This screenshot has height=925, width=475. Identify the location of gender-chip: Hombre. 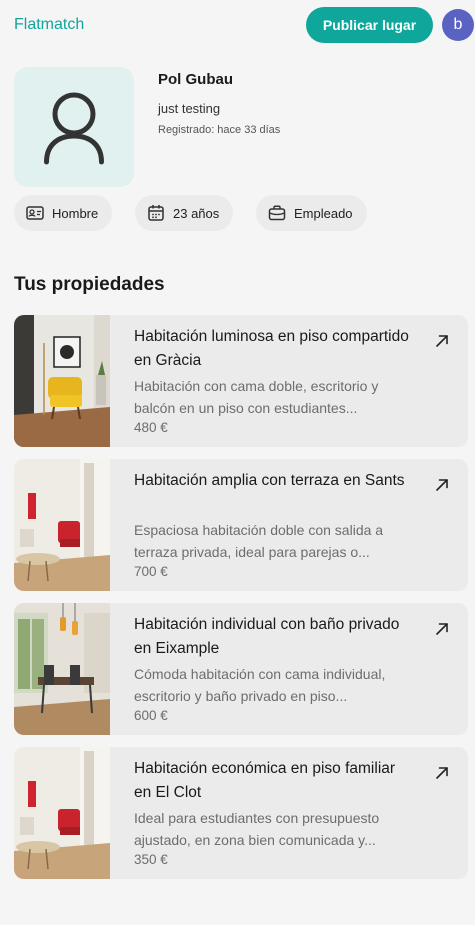
(63, 213).